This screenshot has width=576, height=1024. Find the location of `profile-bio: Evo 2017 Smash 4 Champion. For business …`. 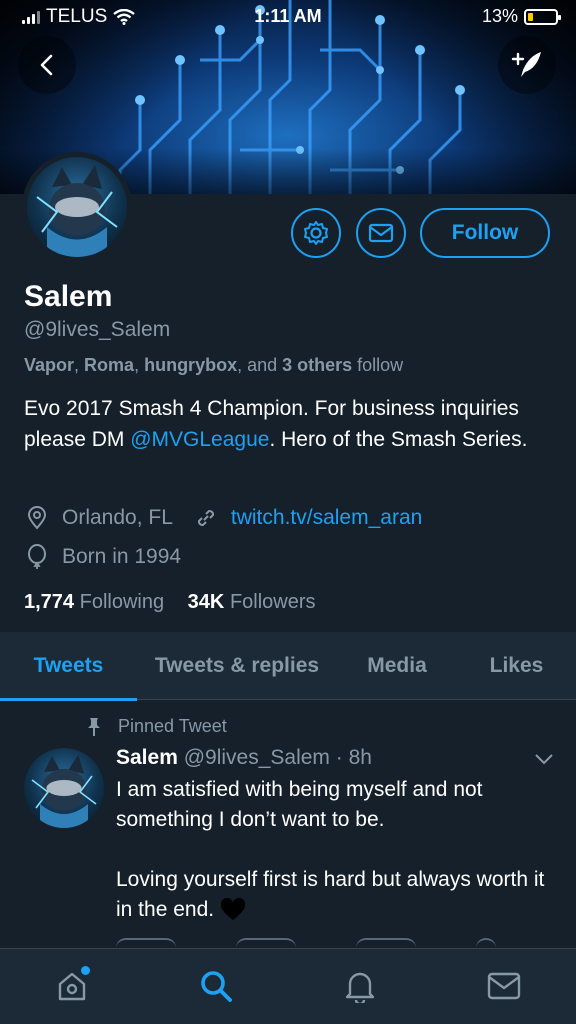

profile-bio: Evo 2017 Smash 4 Champion. For business … is located at coordinates (289, 424).